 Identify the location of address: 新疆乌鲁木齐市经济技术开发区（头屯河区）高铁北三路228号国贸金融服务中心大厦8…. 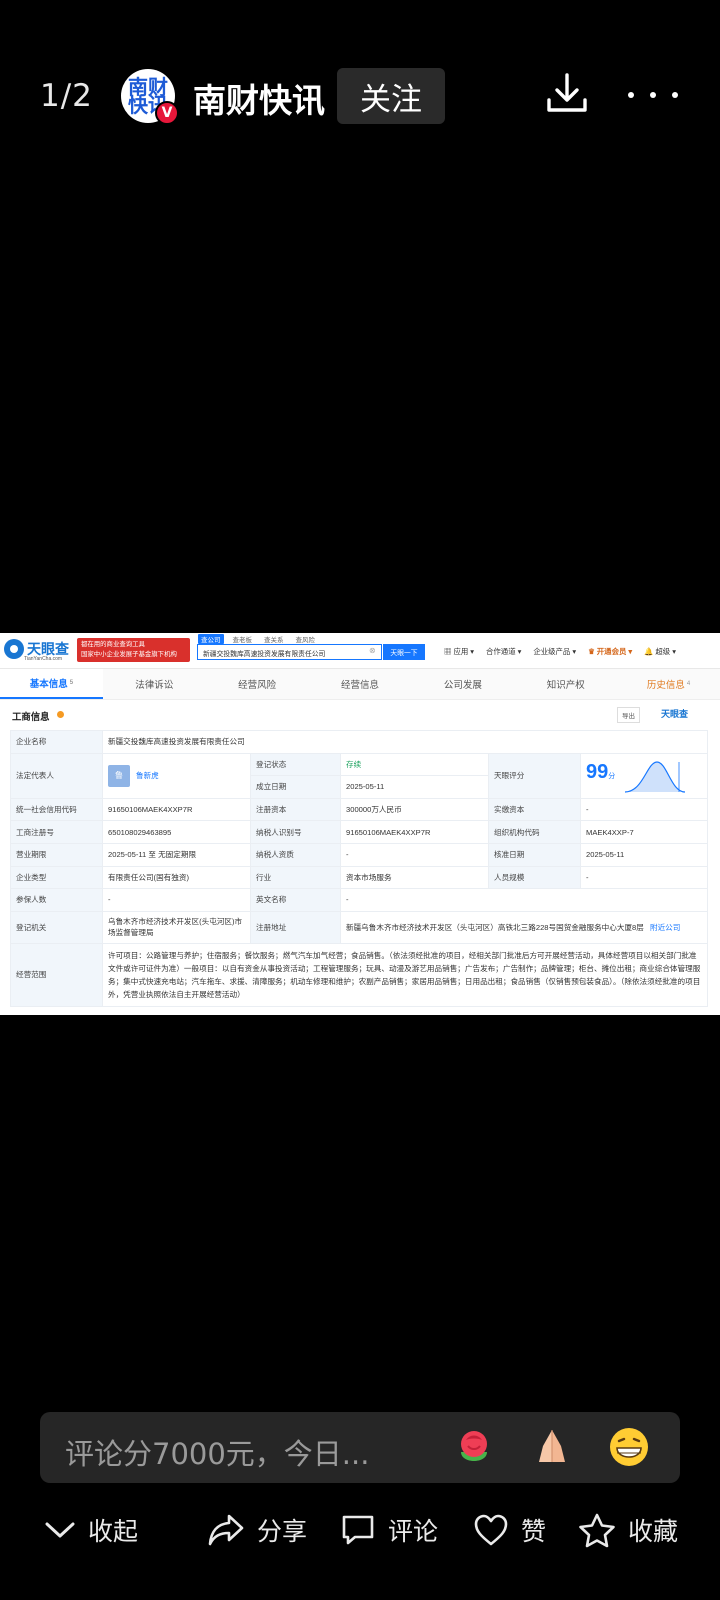
(495, 927).